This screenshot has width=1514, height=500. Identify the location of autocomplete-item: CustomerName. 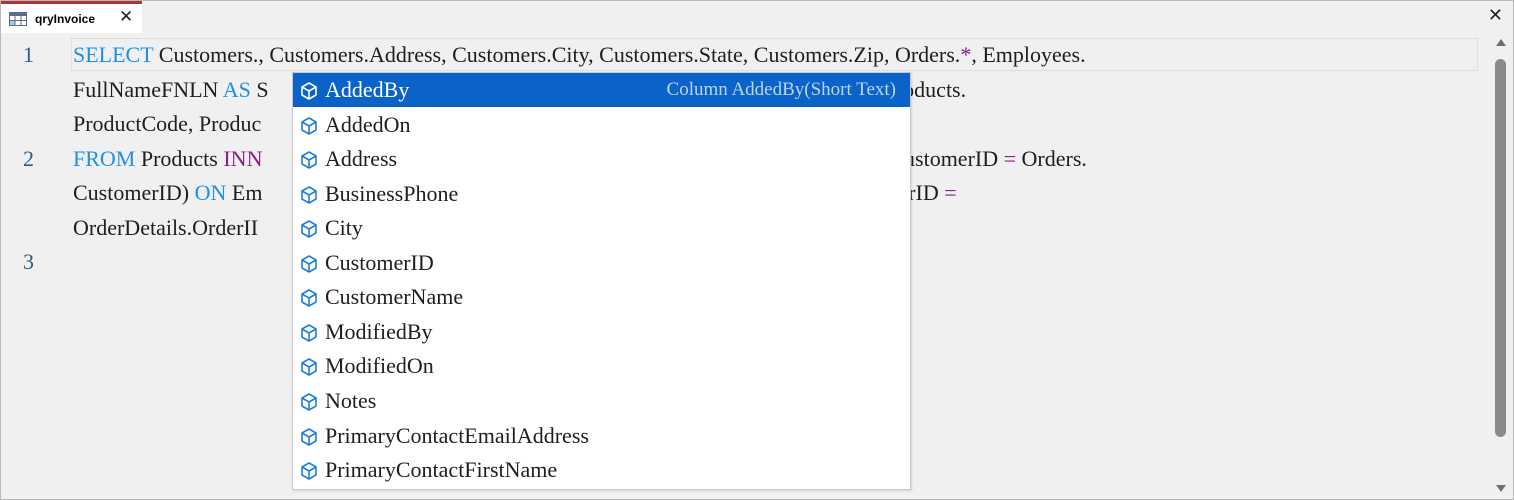
(601, 297).